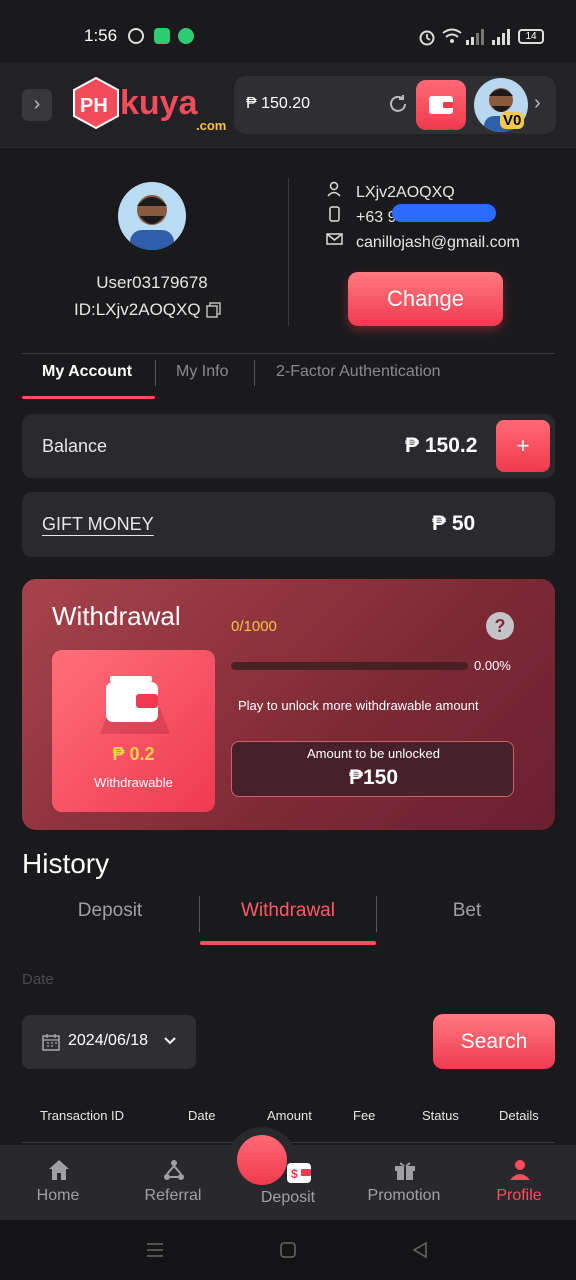  Describe the element at coordinates (349, 666) in the screenshot. I see `withdrawal-progress-bar` at that location.